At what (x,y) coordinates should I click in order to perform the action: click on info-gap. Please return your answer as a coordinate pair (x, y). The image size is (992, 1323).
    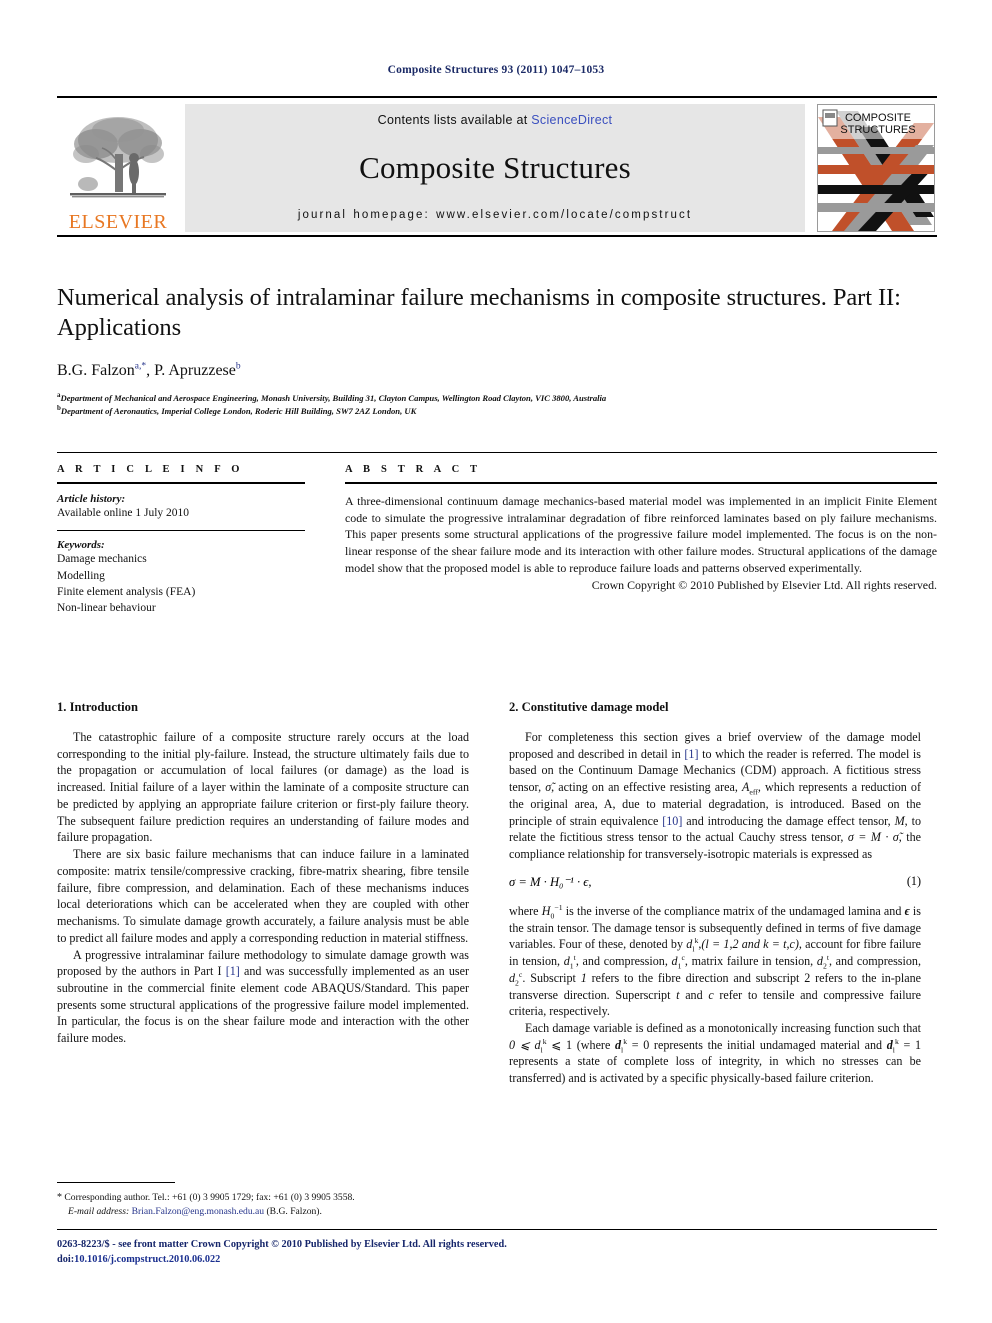
    Looking at the image, I should click on (181, 525).